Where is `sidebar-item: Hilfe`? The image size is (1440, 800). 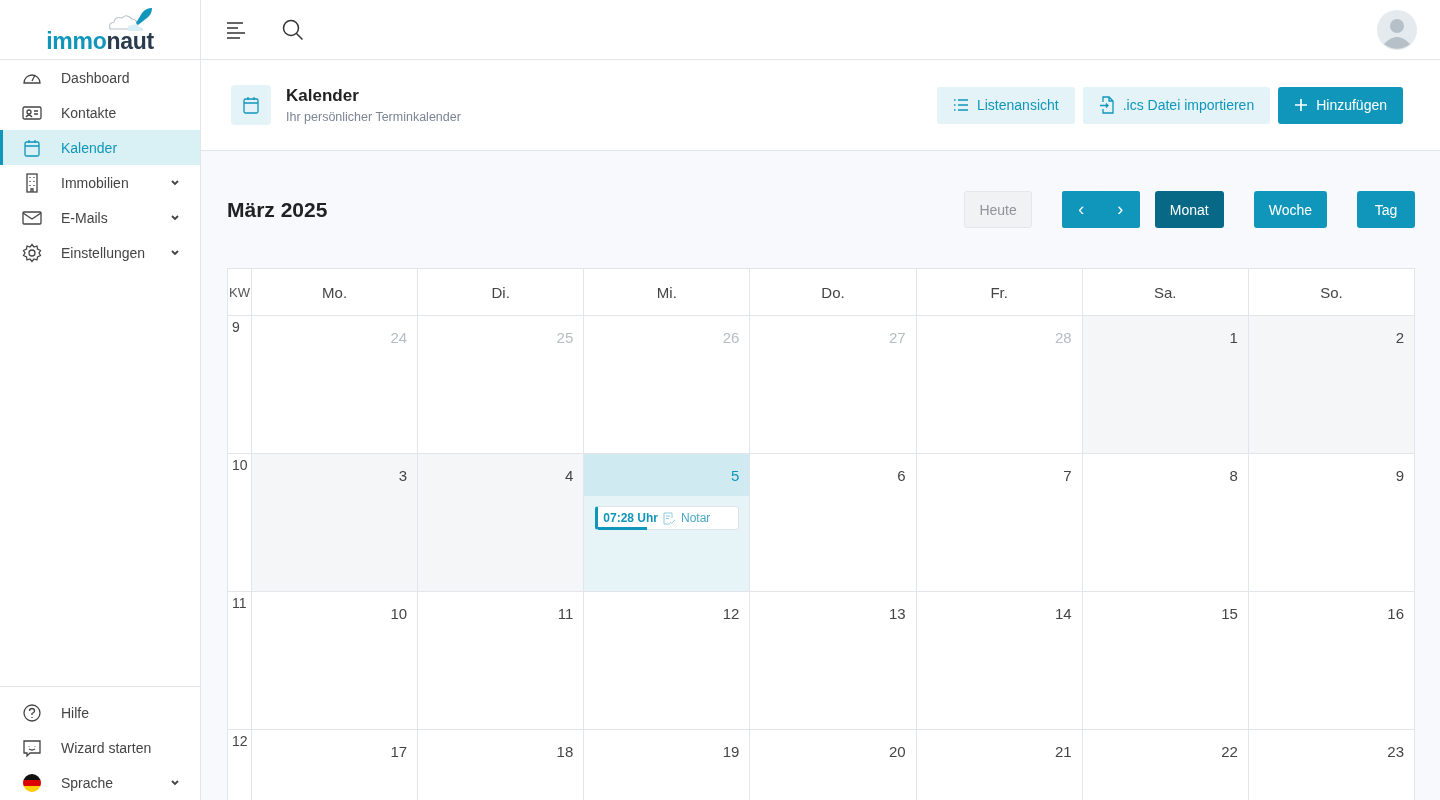 sidebar-item: Hilfe is located at coordinates (100, 712).